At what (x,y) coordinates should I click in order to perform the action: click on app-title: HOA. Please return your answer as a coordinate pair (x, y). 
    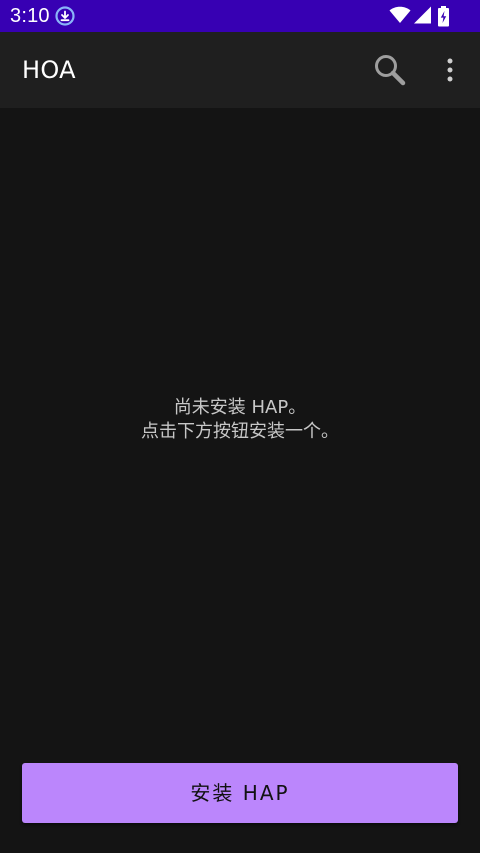
    Looking at the image, I should click on (49, 70).